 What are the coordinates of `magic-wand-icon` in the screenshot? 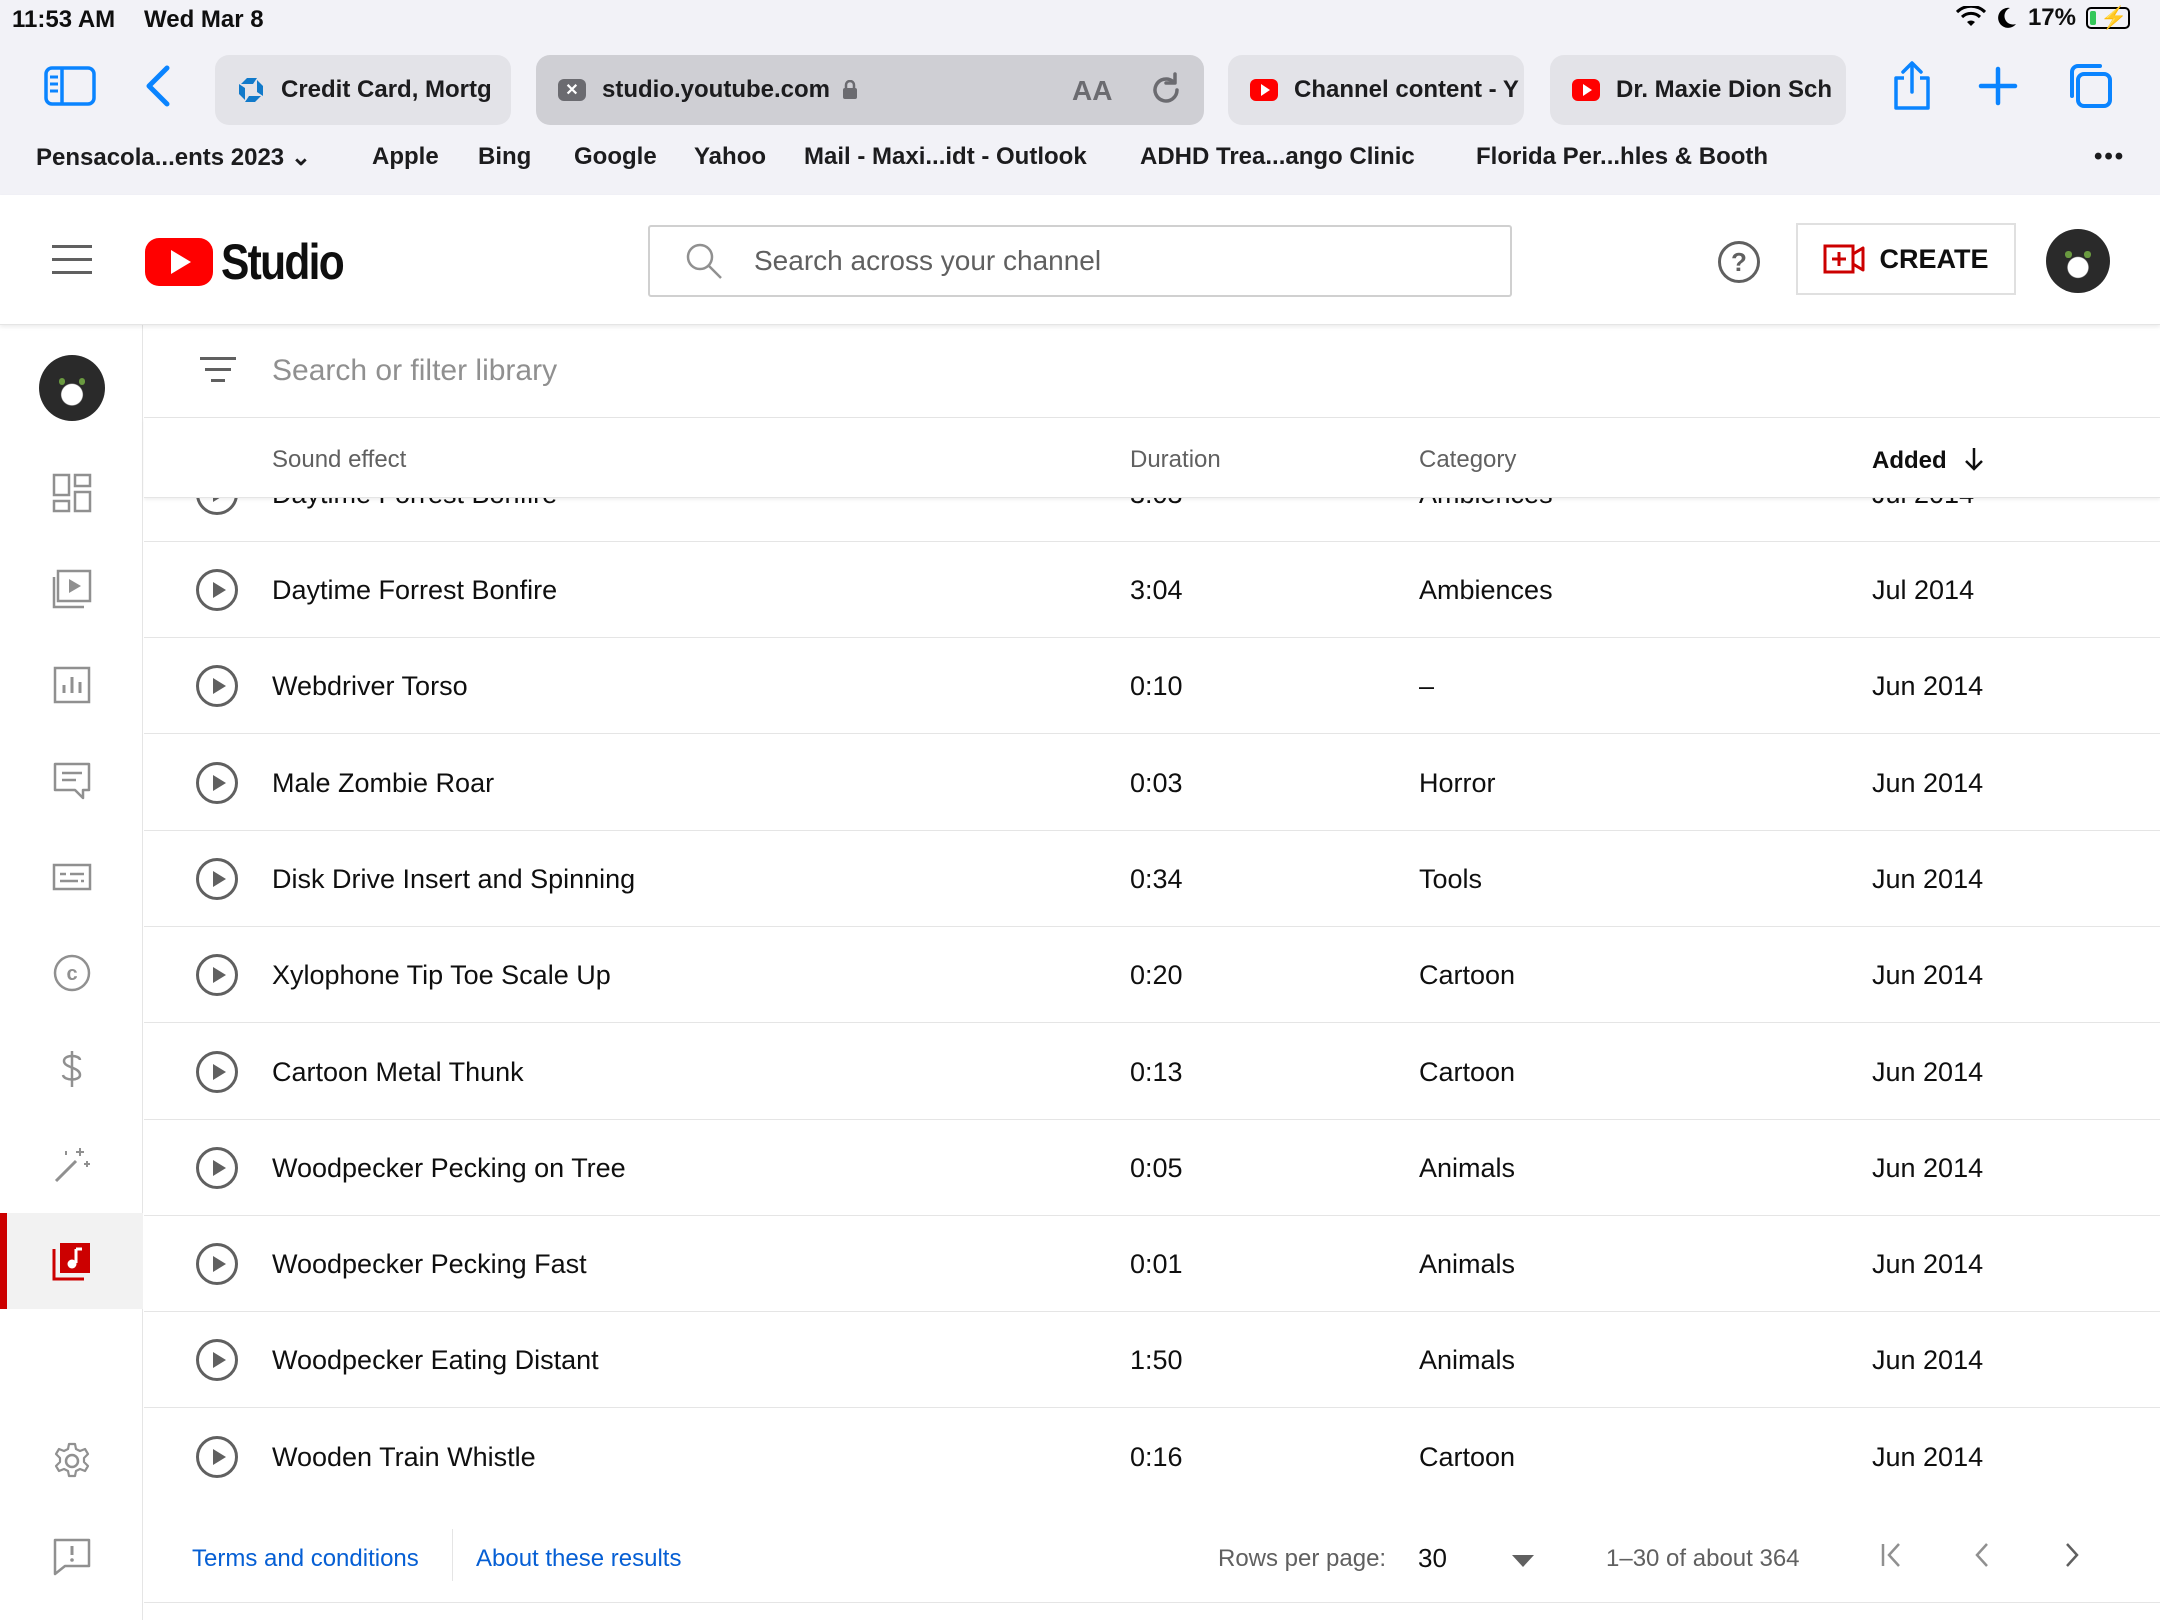 It's located at (72, 1165).